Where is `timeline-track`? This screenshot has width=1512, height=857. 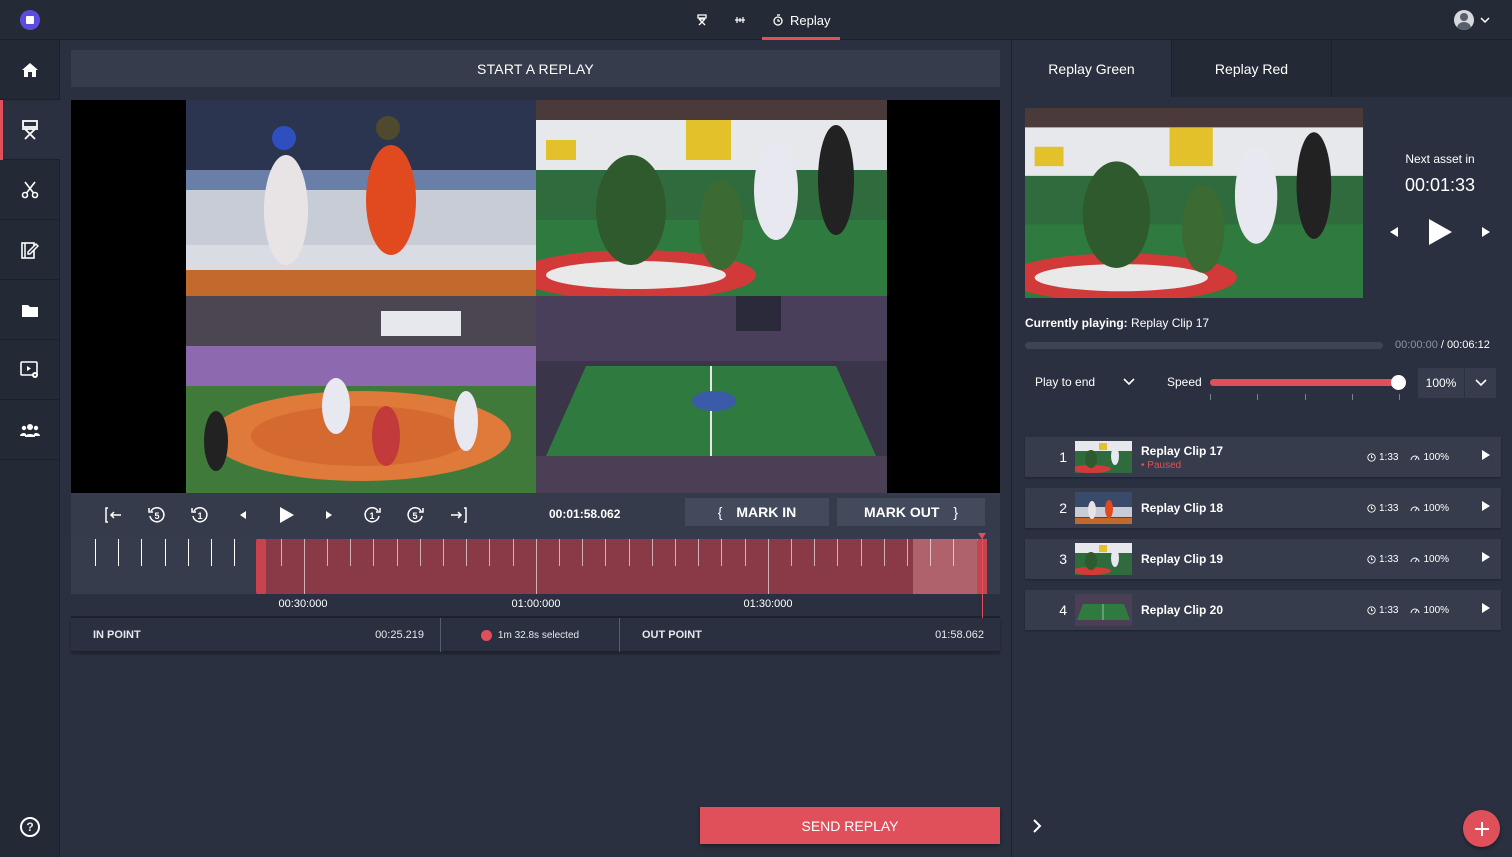 timeline-track is located at coordinates (535, 565).